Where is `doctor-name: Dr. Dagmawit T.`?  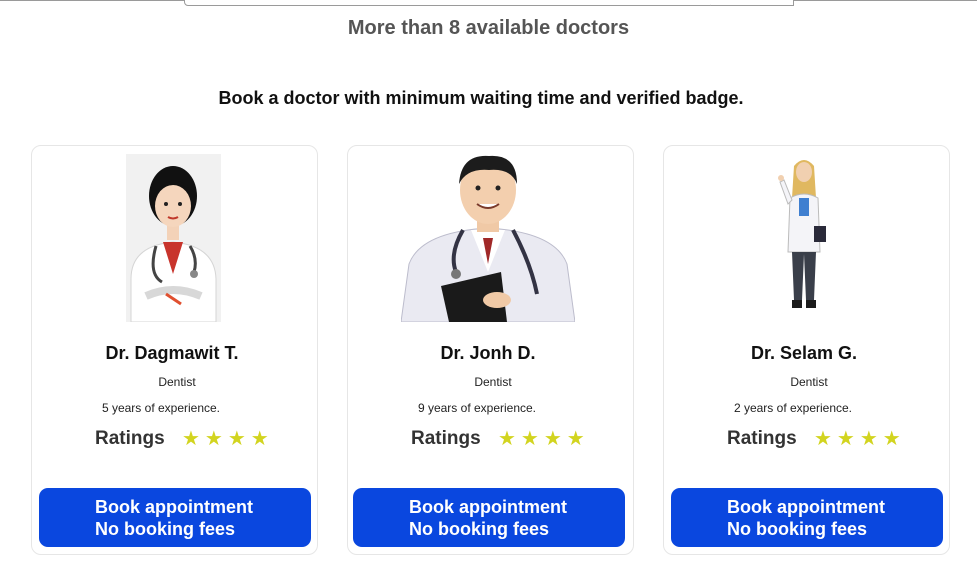
doctor-name: Dr. Dagmawit T. is located at coordinates (172, 353).